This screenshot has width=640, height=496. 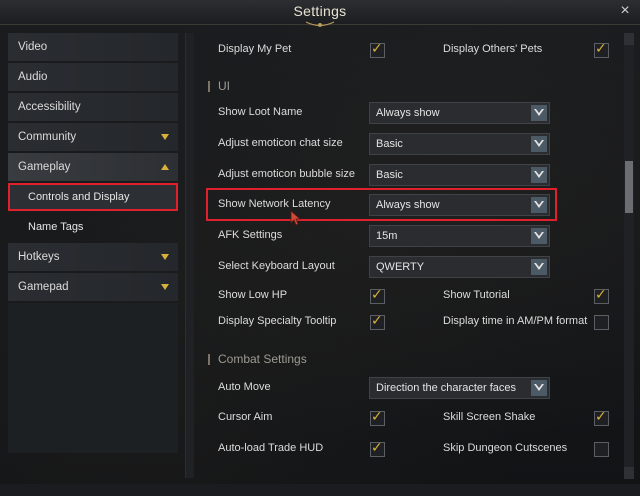 I want to click on afk-settings-dropdown: 15m, so click(x=459, y=236).